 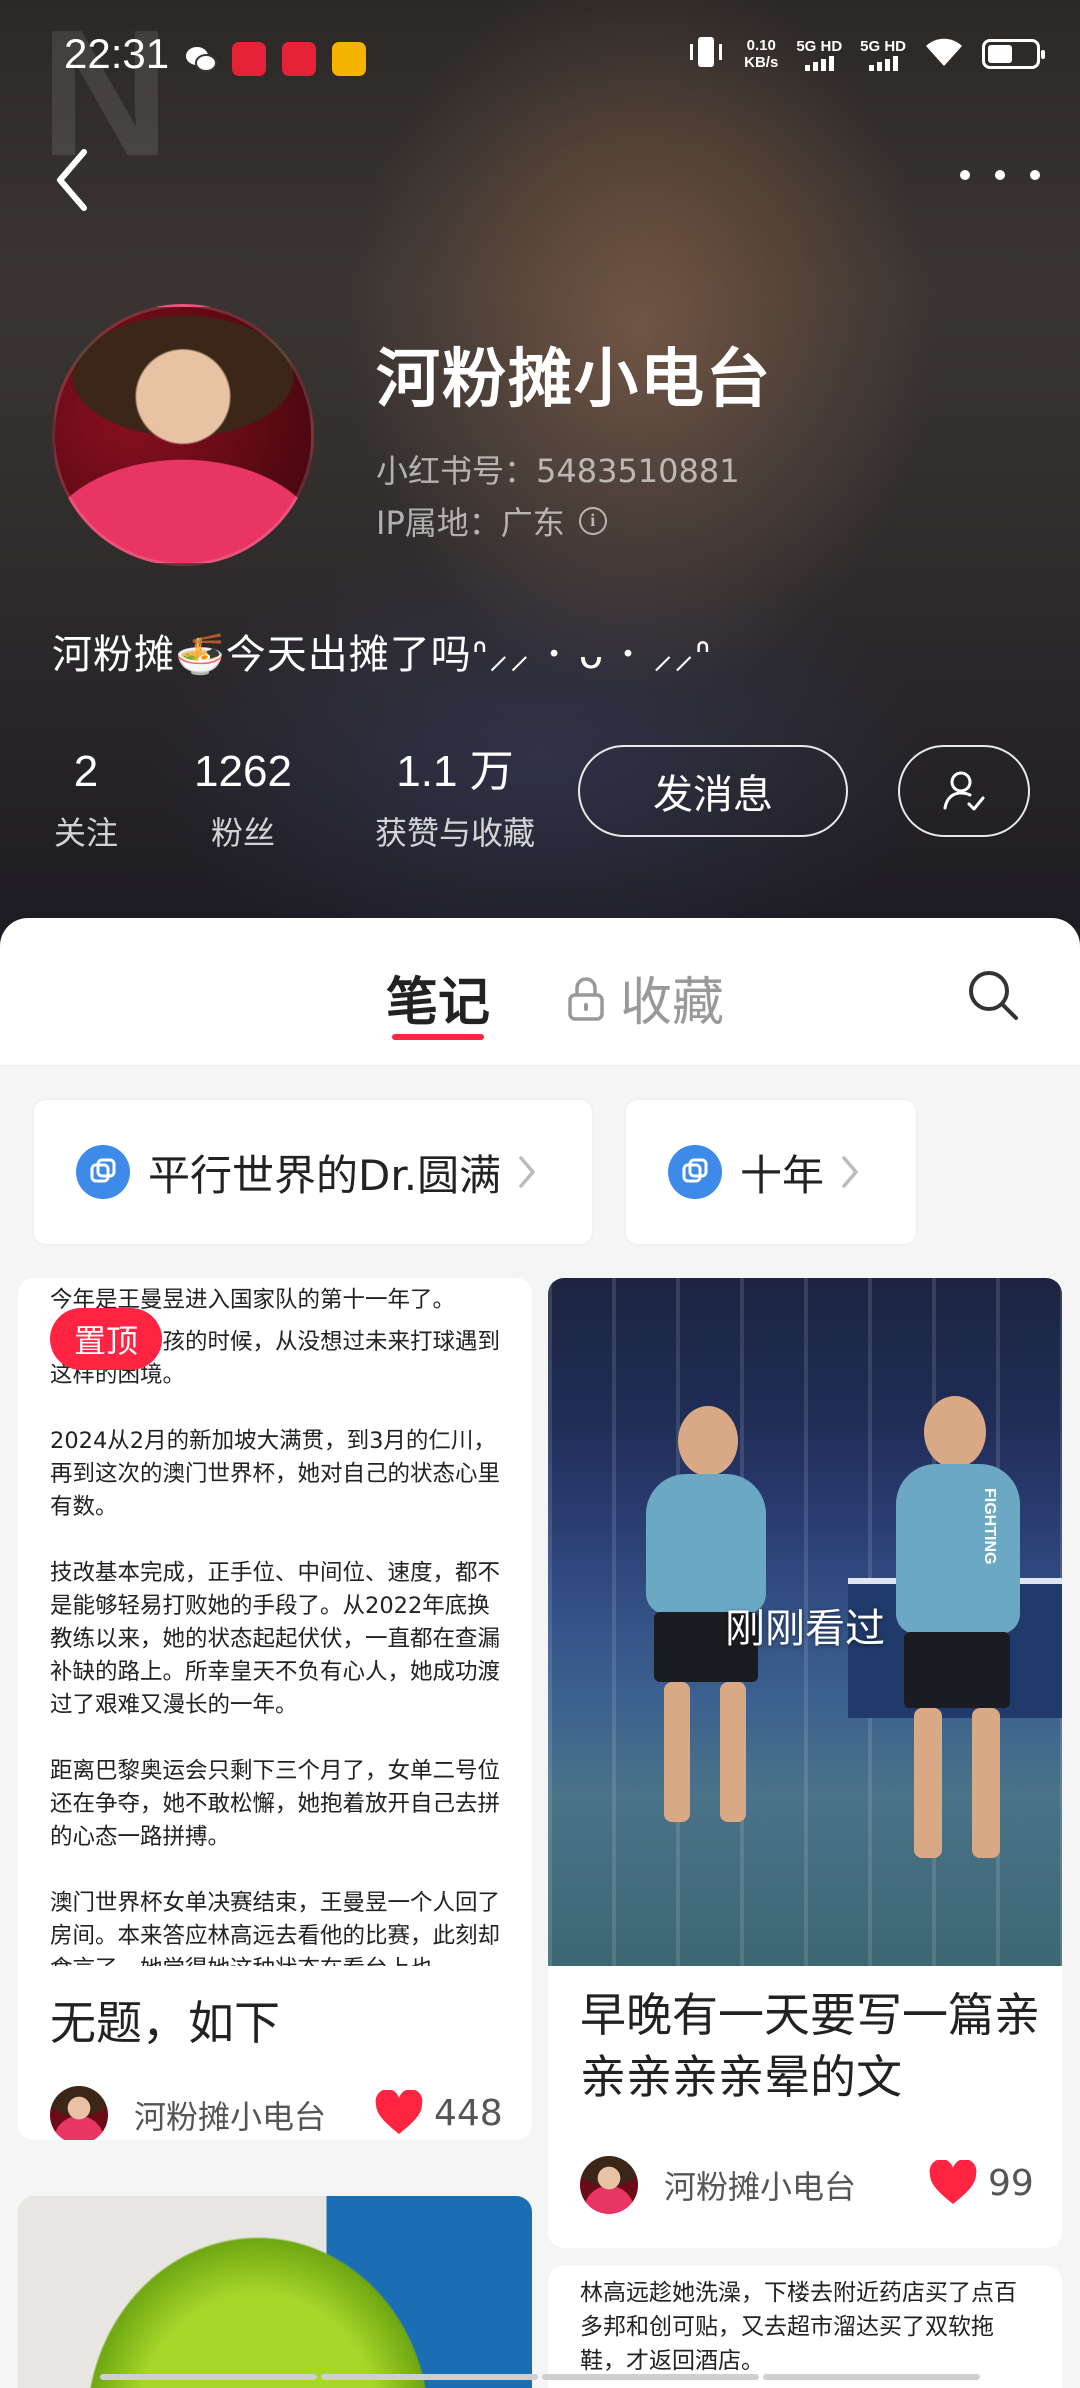 I want to click on note-title: 早晚有一天要写一篇亲亲亲亲亲晕的文, so click(x=810, y=2046).